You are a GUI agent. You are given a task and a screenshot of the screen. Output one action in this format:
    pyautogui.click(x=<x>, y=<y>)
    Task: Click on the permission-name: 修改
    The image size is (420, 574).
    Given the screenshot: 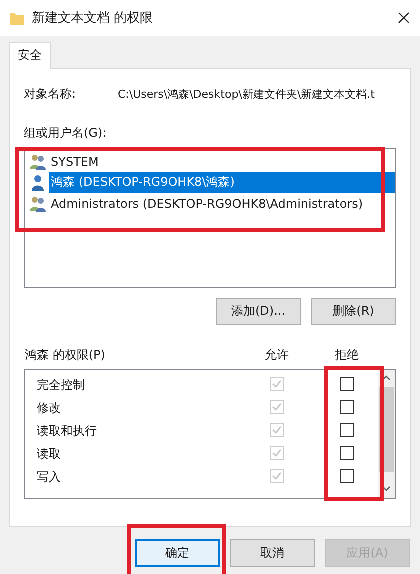 What is the action you would take?
    pyautogui.click(x=49, y=408)
    